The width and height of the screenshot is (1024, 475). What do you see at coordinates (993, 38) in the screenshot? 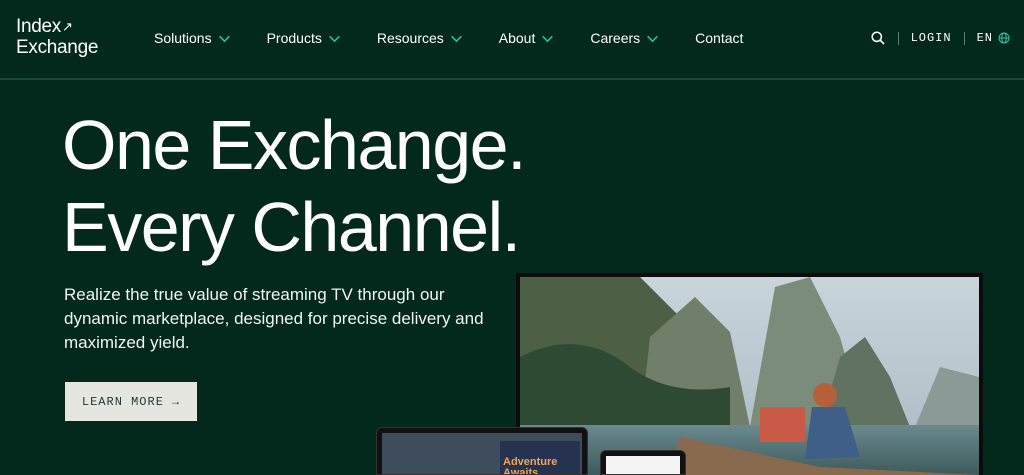
I see `language-selector: EN` at bounding box center [993, 38].